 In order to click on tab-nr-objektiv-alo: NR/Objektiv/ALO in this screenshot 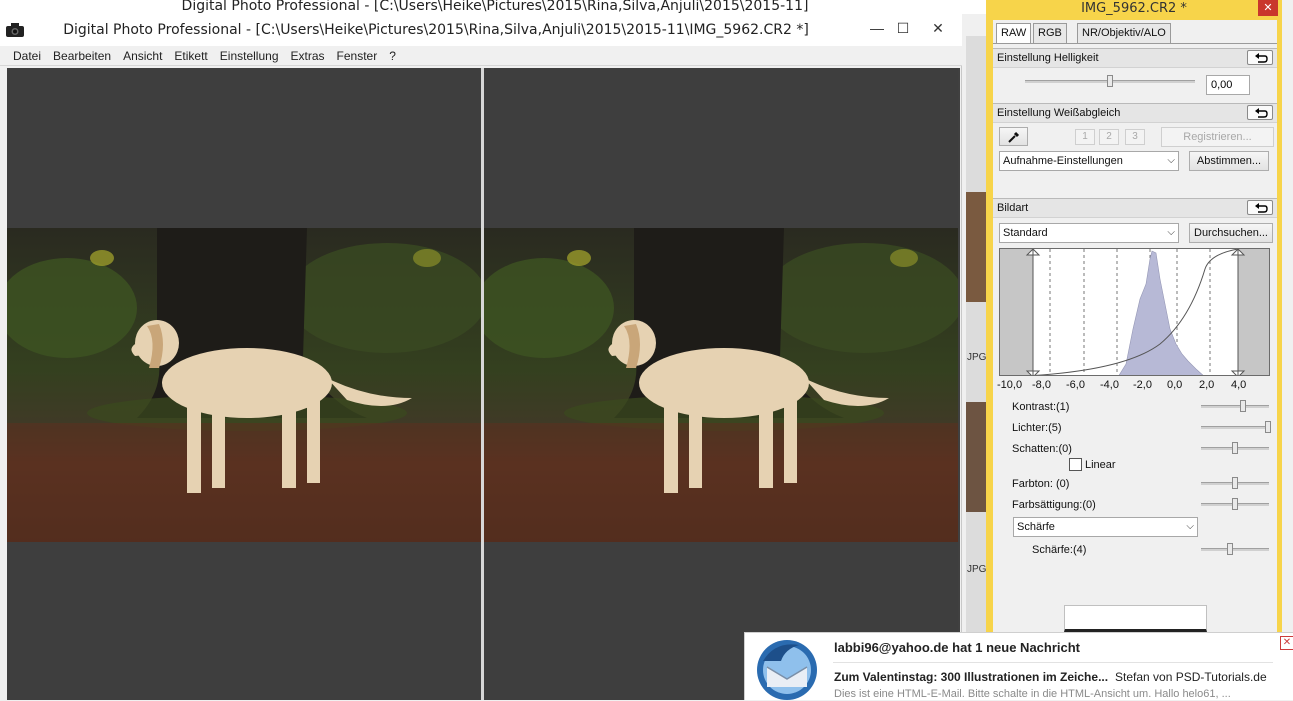, I will do `click(1124, 33)`.